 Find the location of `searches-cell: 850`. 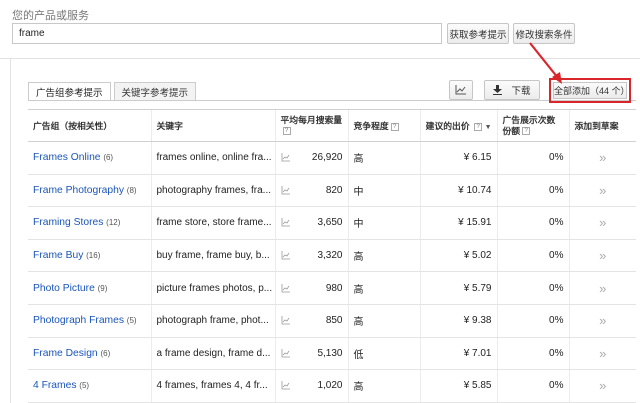

searches-cell: 850 is located at coordinates (311, 321).